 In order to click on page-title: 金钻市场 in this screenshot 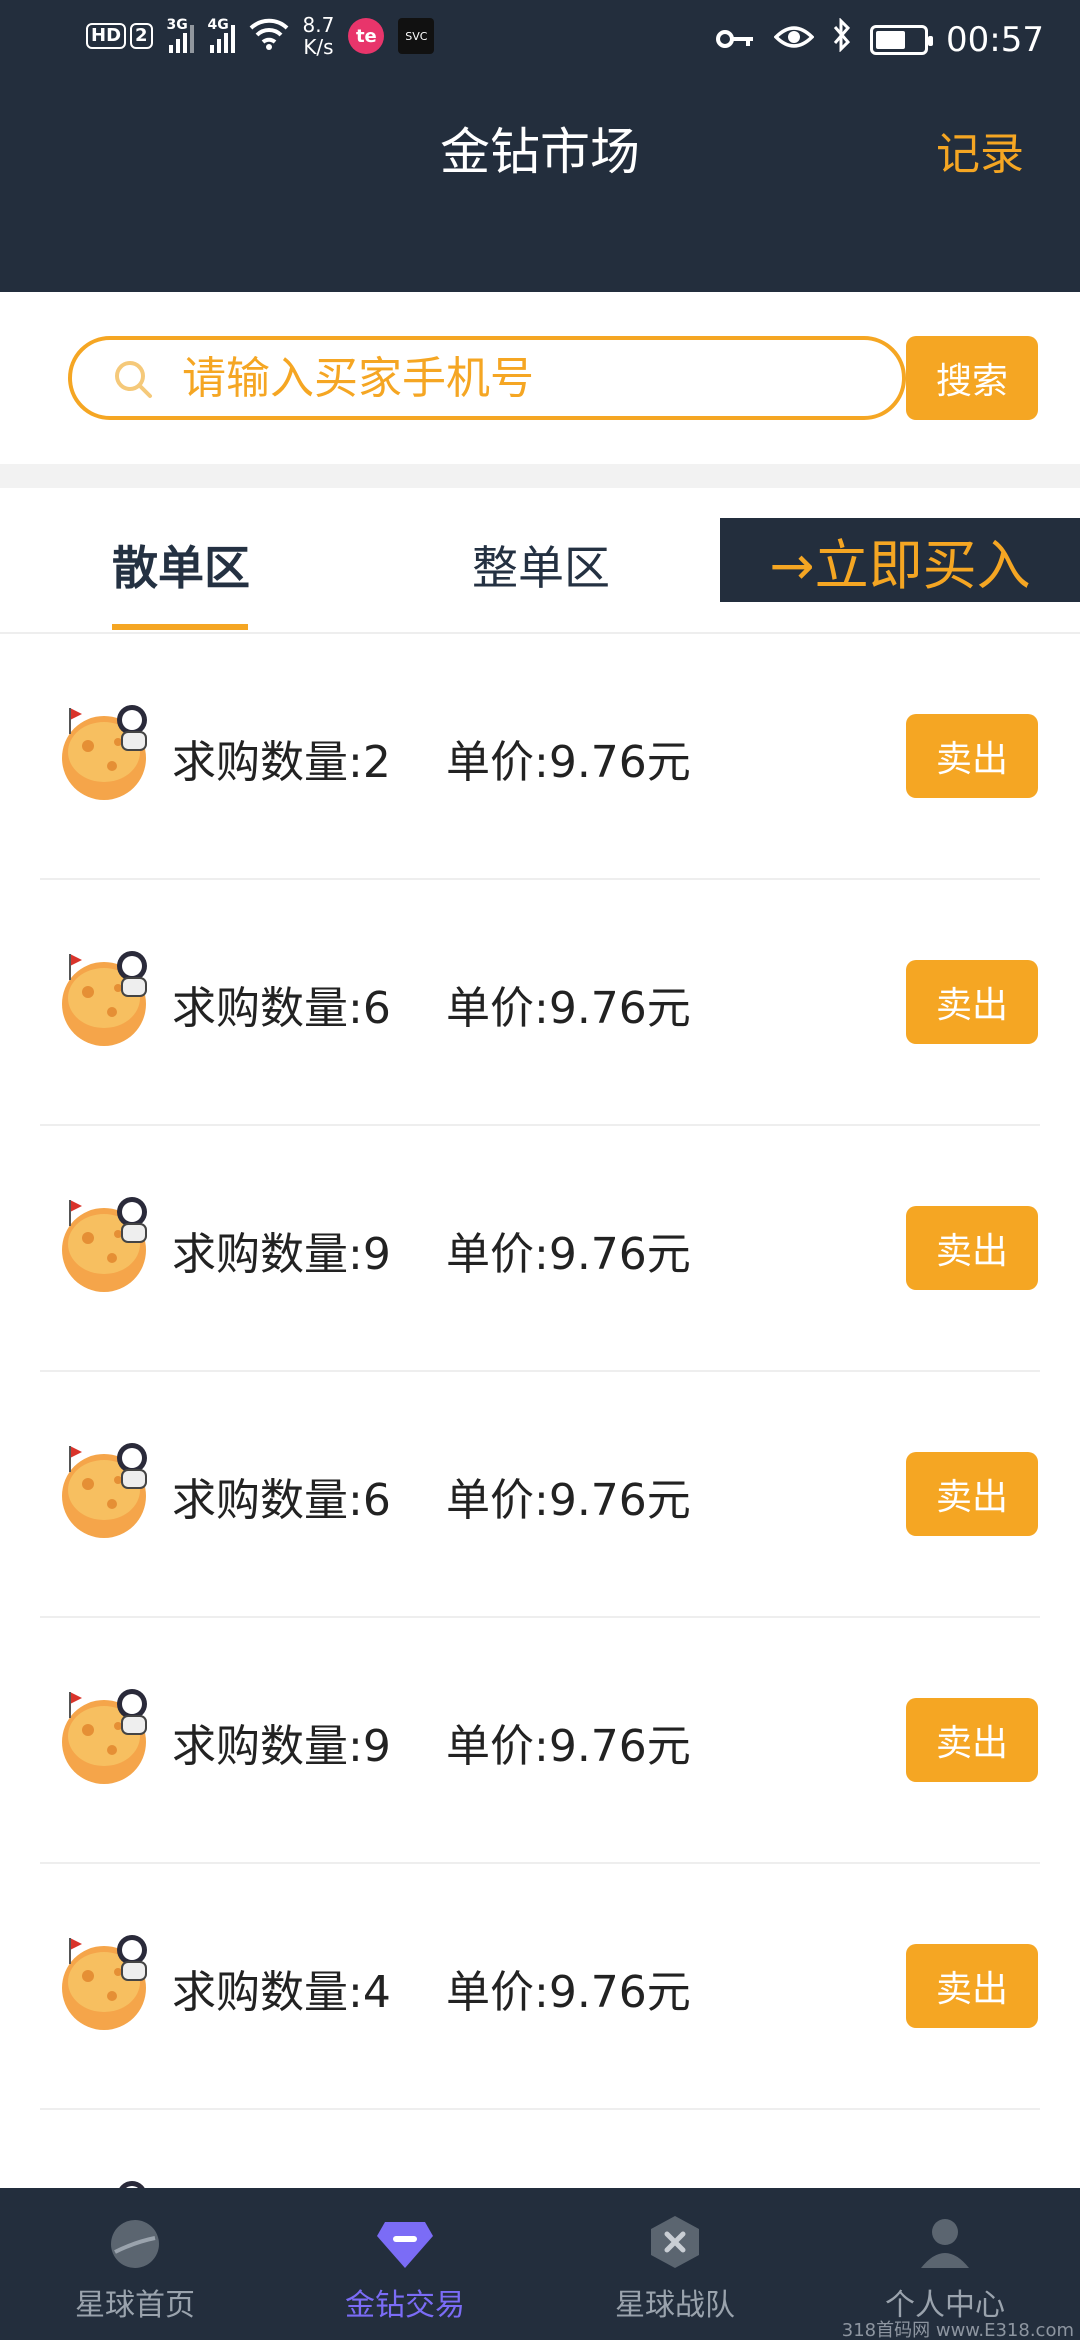, I will do `click(540, 152)`.